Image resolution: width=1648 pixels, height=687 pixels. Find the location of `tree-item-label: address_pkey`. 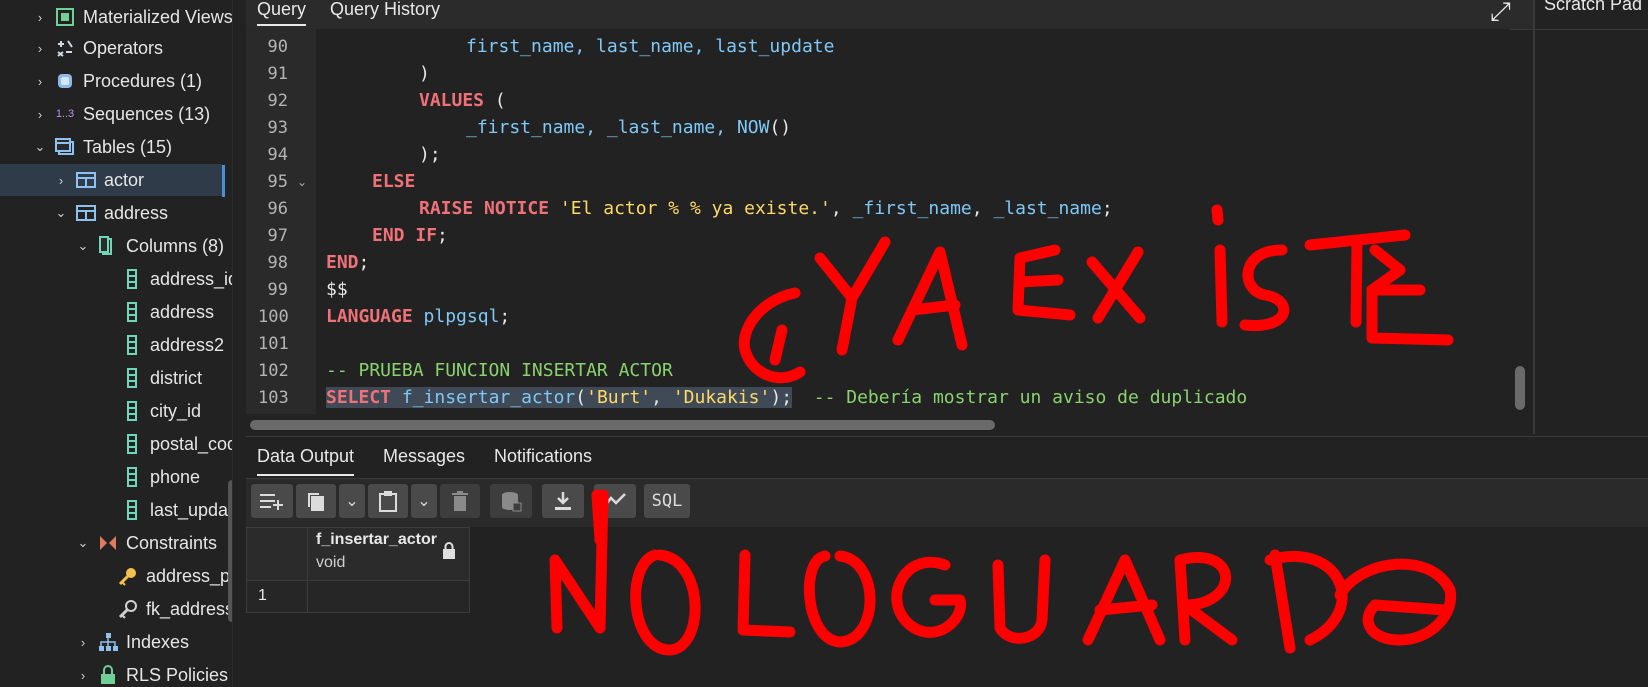

tree-item-label: address_pkey is located at coordinates (189, 575).